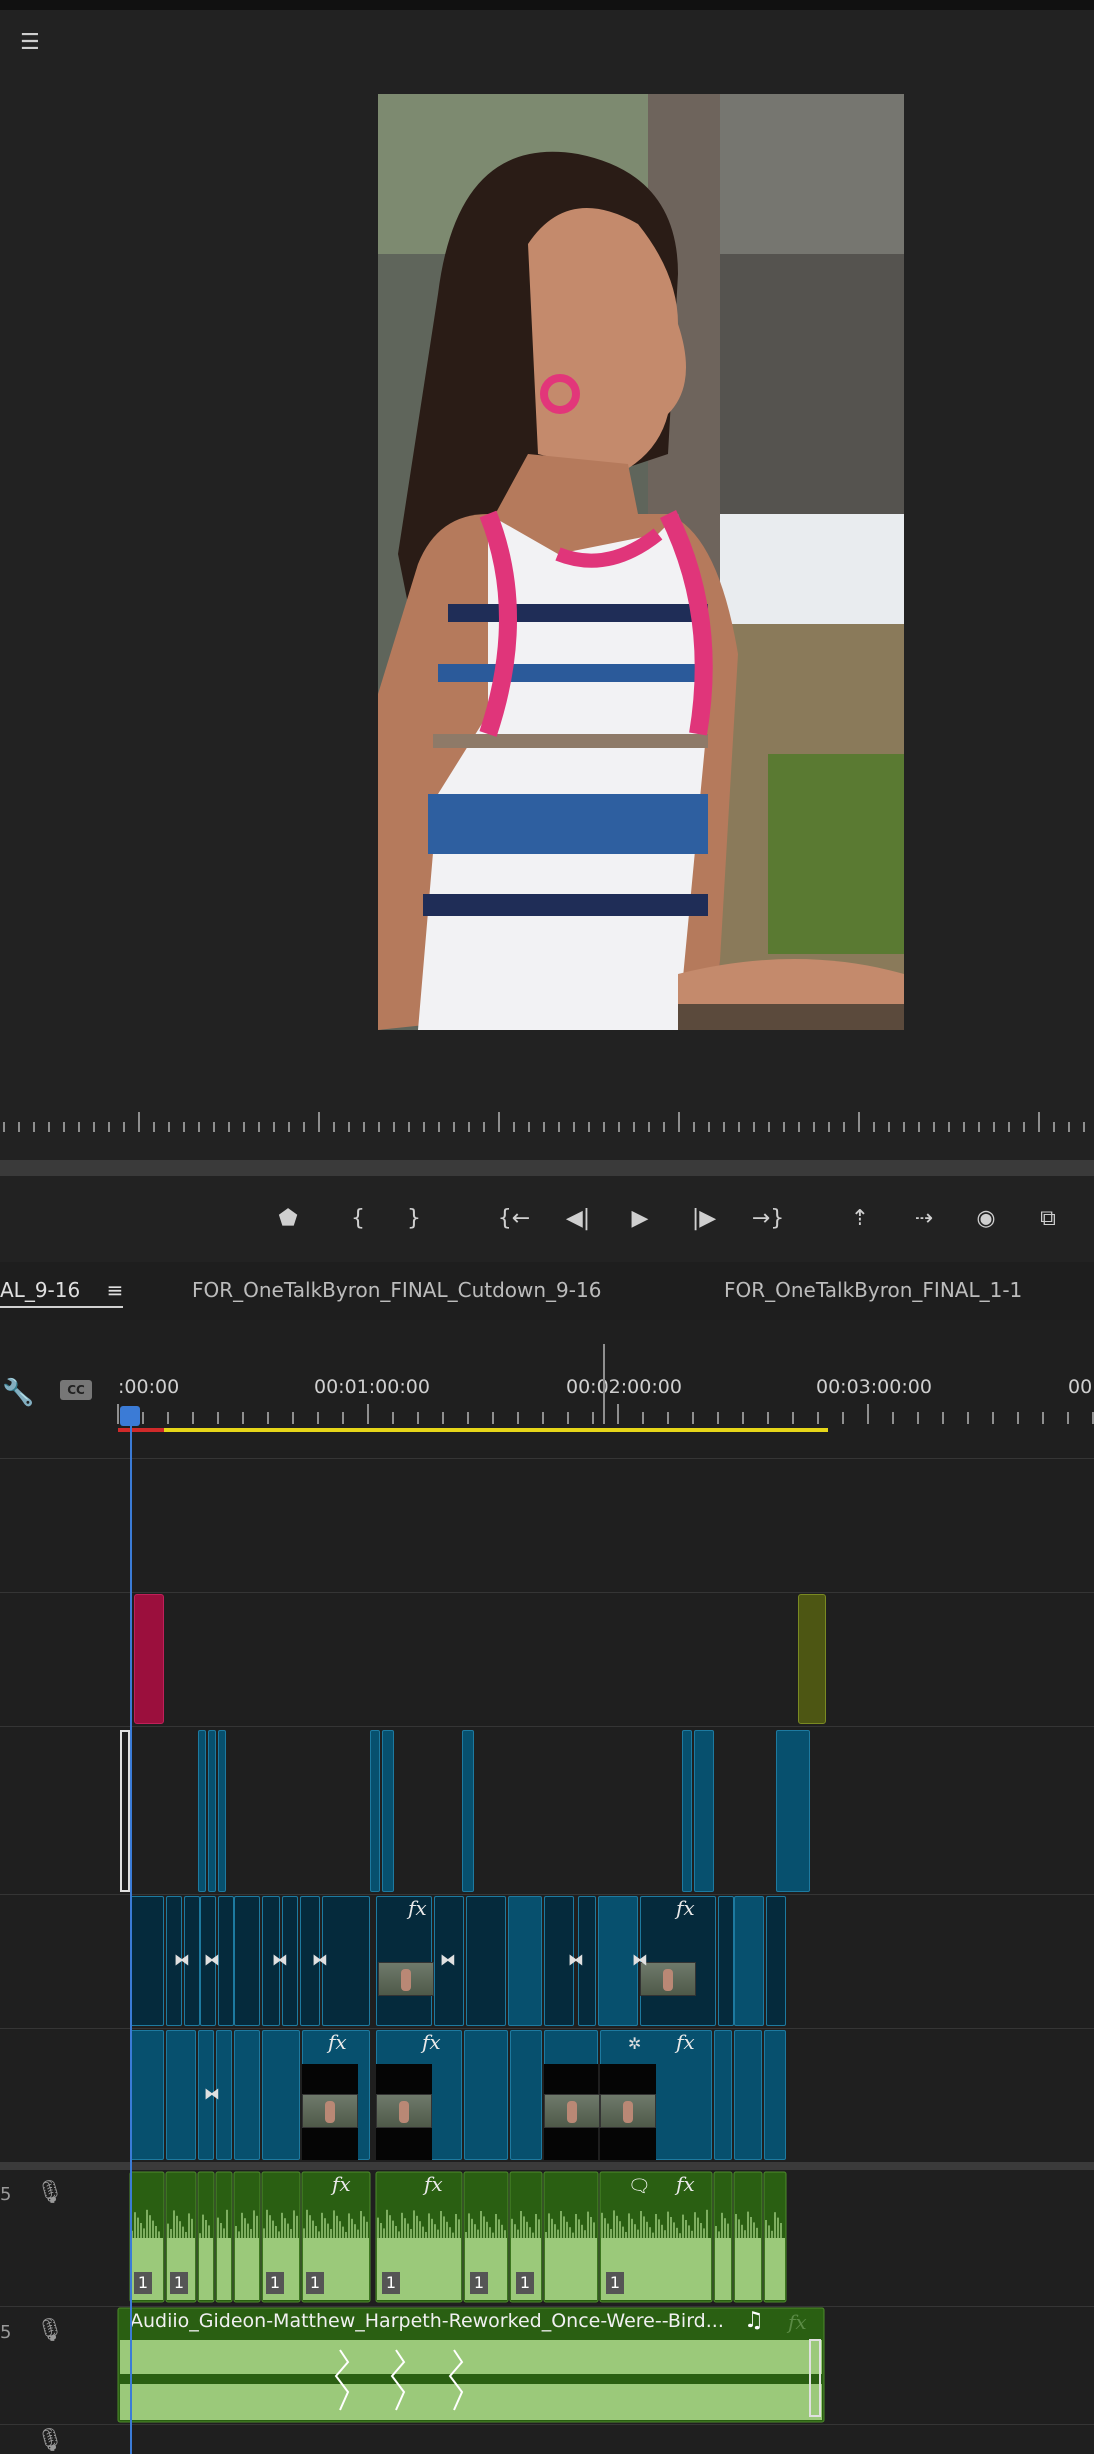 The height and width of the screenshot is (2454, 1094). I want to click on music-note-icon: ♫, so click(754, 2320).